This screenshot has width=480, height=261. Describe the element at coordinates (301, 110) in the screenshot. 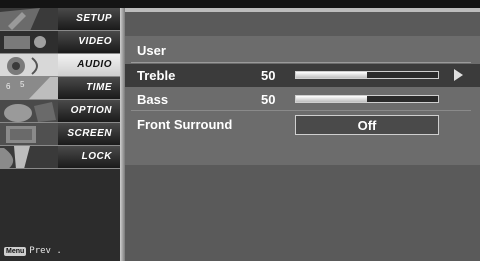

I see `row-divider` at that location.